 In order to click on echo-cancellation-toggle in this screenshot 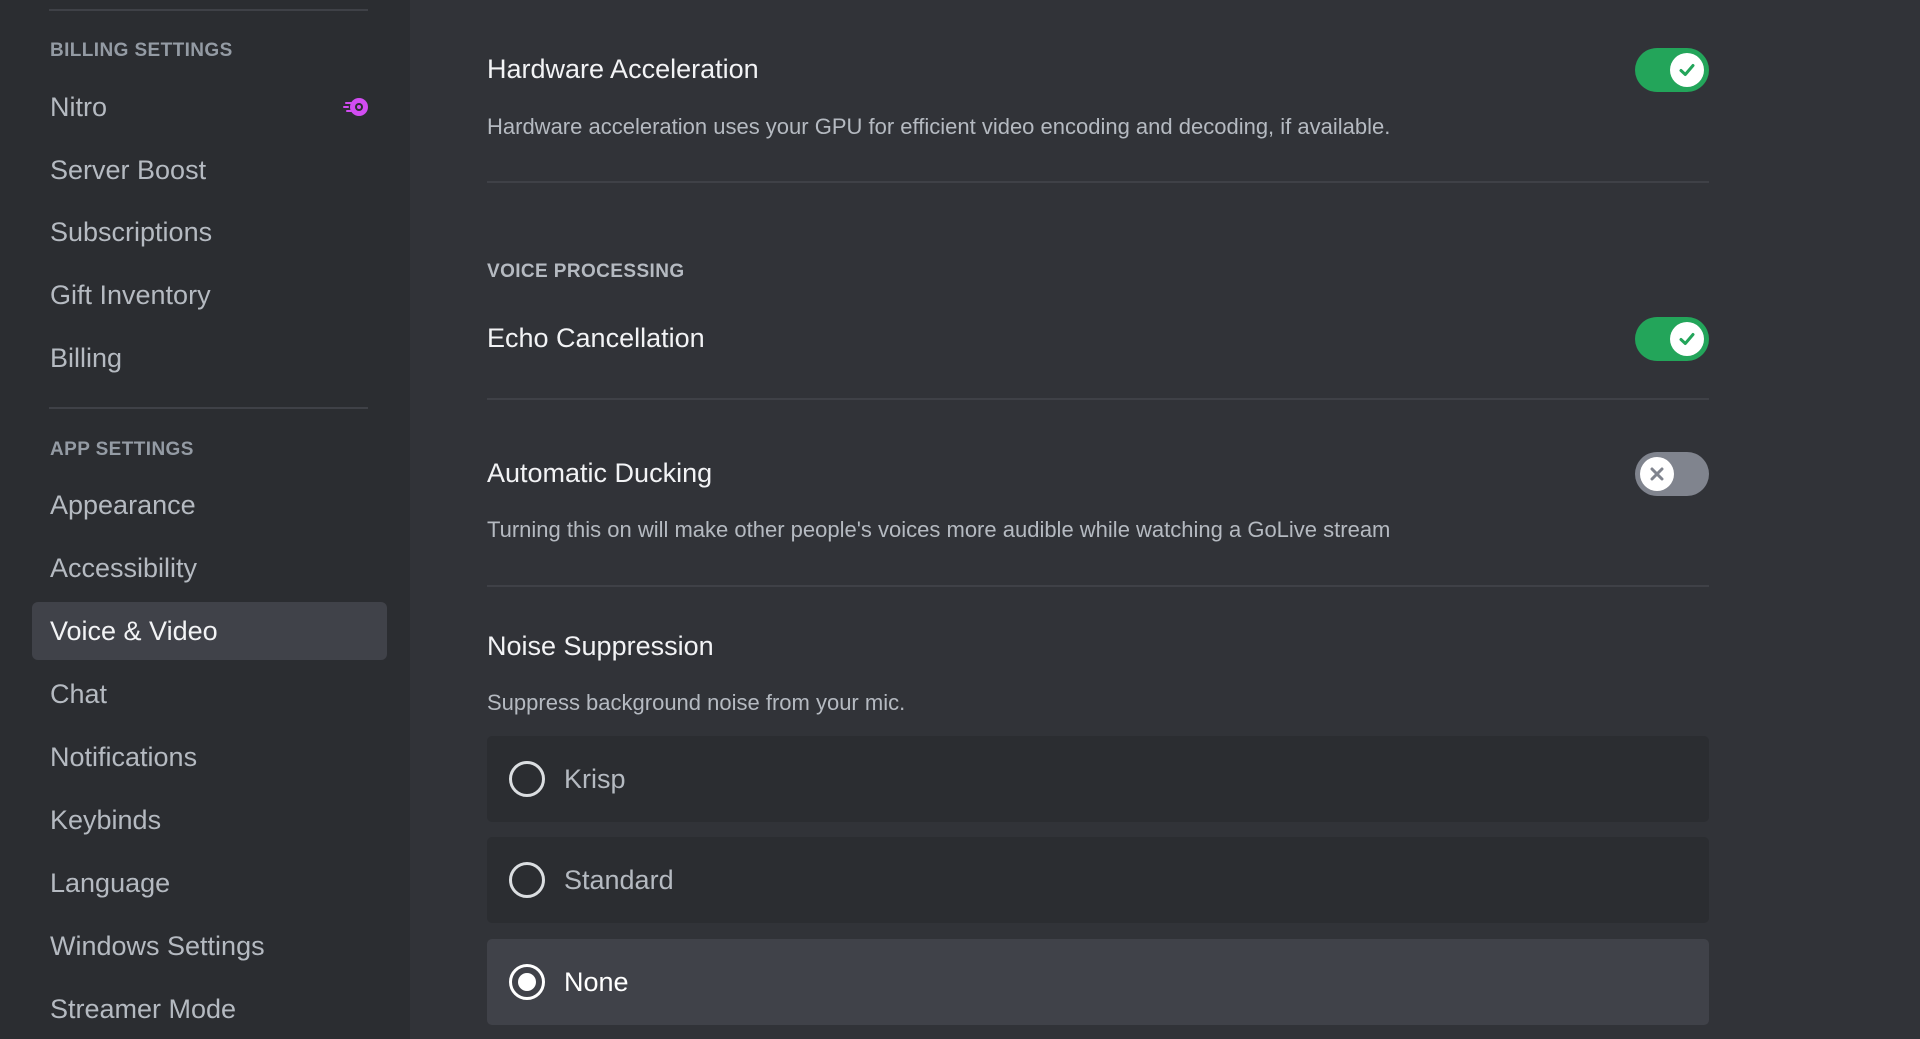, I will do `click(1672, 339)`.